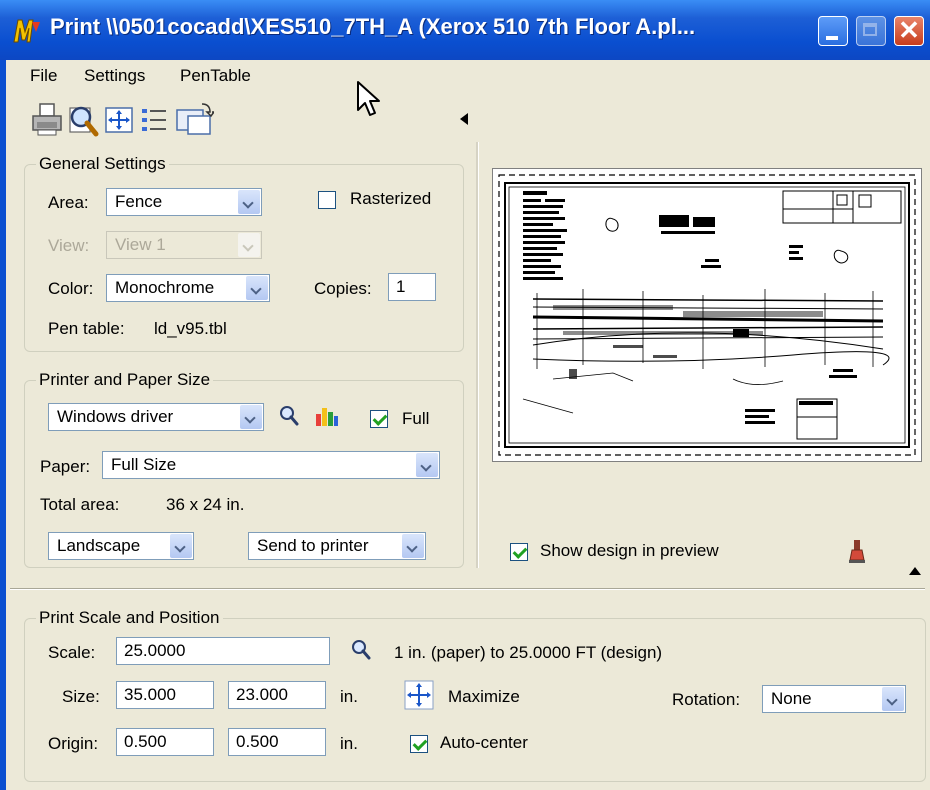 The image size is (930, 790). What do you see at coordinates (361, 650) in the screenshot?
I see `scale-magnifier-icon` at bounding box center [361, 650].